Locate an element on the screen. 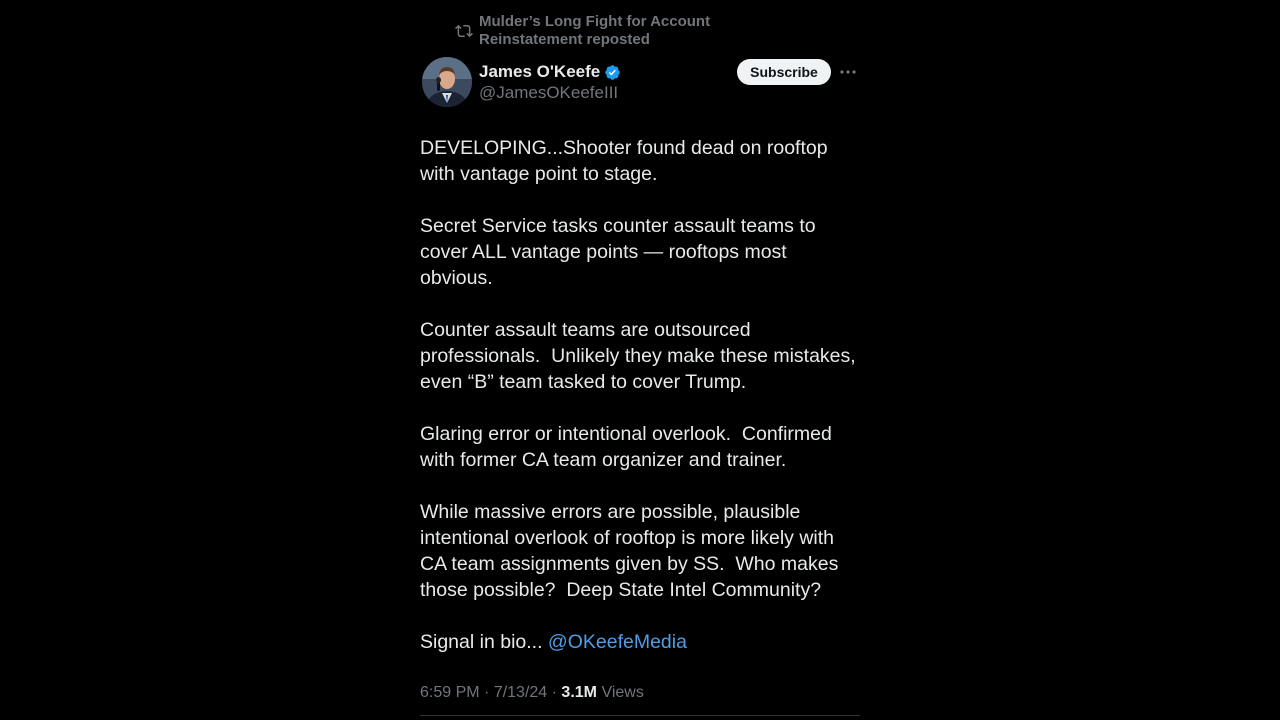  author-handle: @JamesOKeefeIII is located at coordinates (548, 93).